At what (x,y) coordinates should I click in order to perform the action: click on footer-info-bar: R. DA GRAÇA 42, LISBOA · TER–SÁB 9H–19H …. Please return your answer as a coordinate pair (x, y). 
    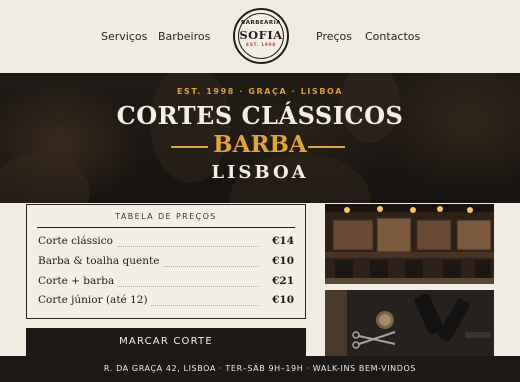
    Looking at the image, I should click on (260, 369).